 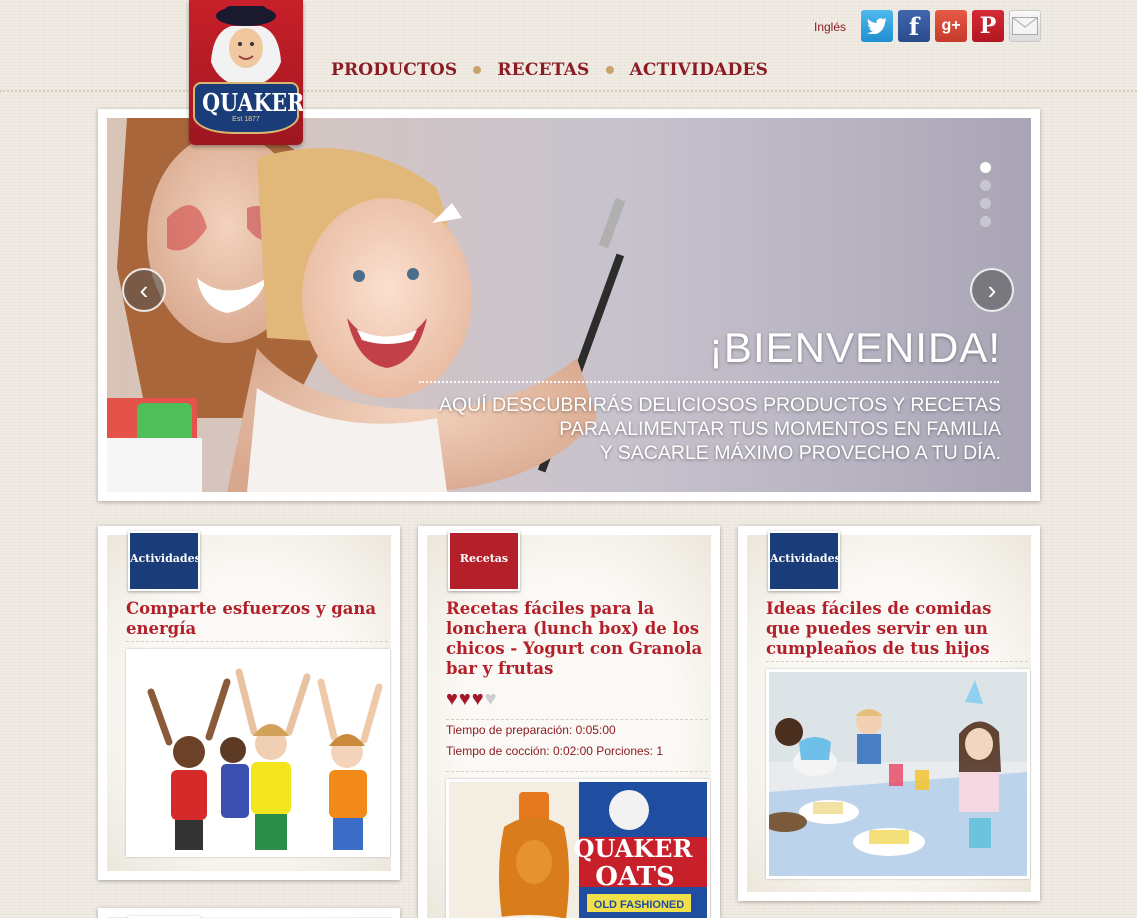 What do you see at coordinates (252, 102) in the screenshot?
I see `logo-text: QUAKER` at bounding box center [252, 102].